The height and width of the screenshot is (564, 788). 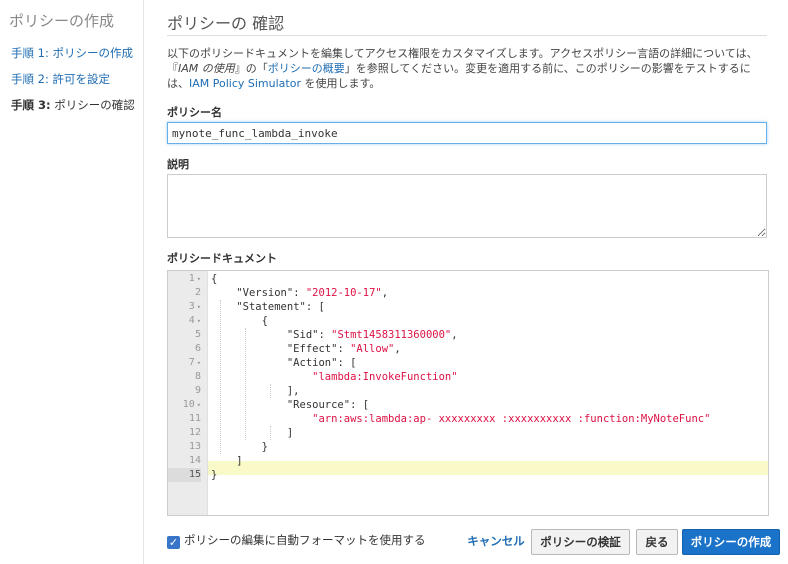 I want to click on description-label: 説明, so click(x=178, y=164).